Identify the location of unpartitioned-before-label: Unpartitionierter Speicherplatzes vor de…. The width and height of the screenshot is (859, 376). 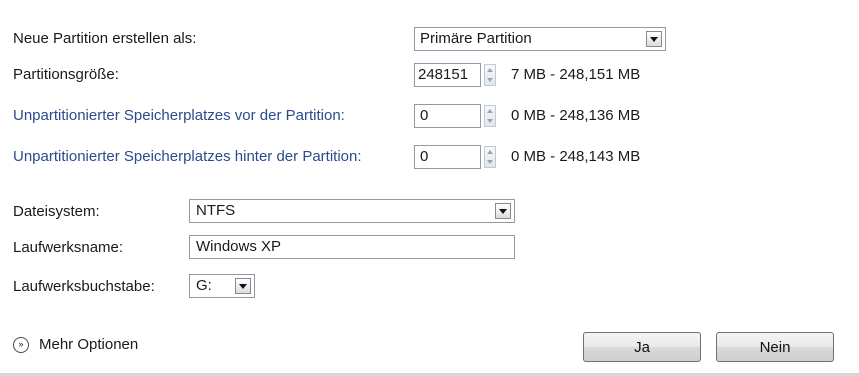
(179, 115).